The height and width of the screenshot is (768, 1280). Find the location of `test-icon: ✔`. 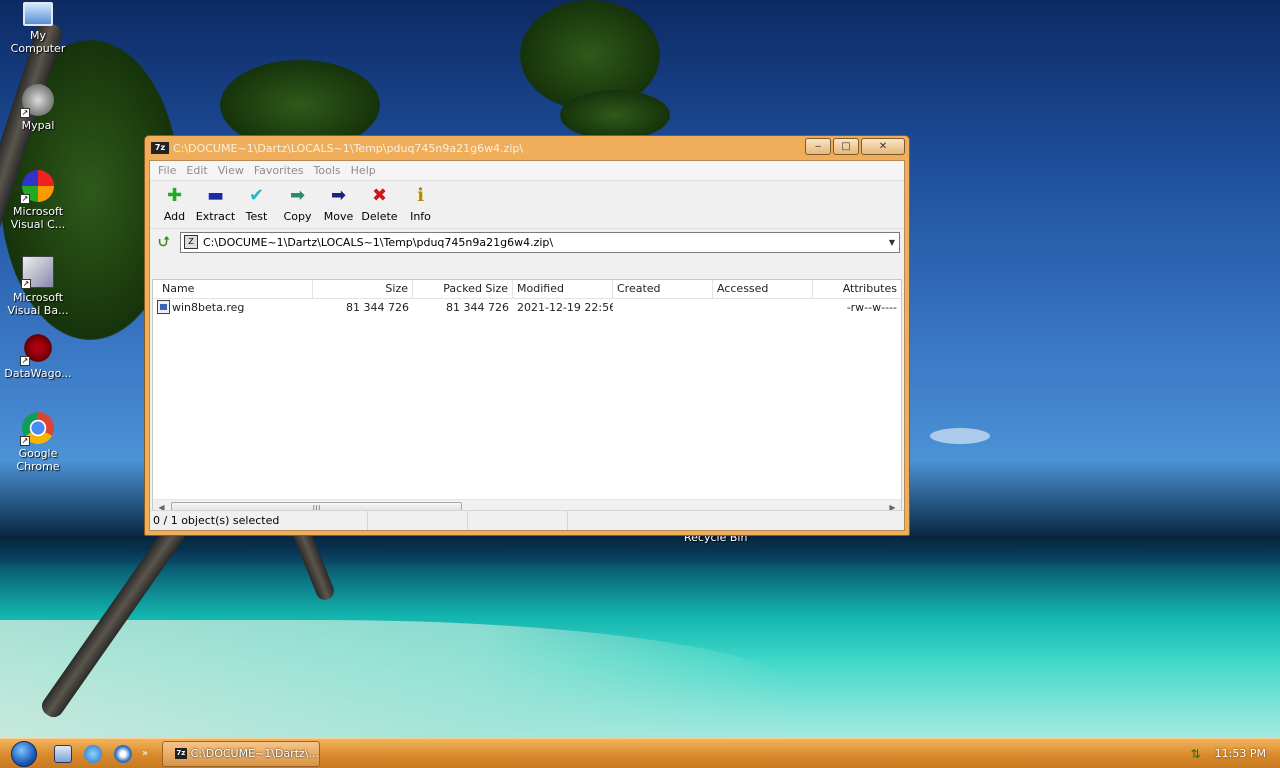

test-icon: ✔ is located at coordinates (256, 195).